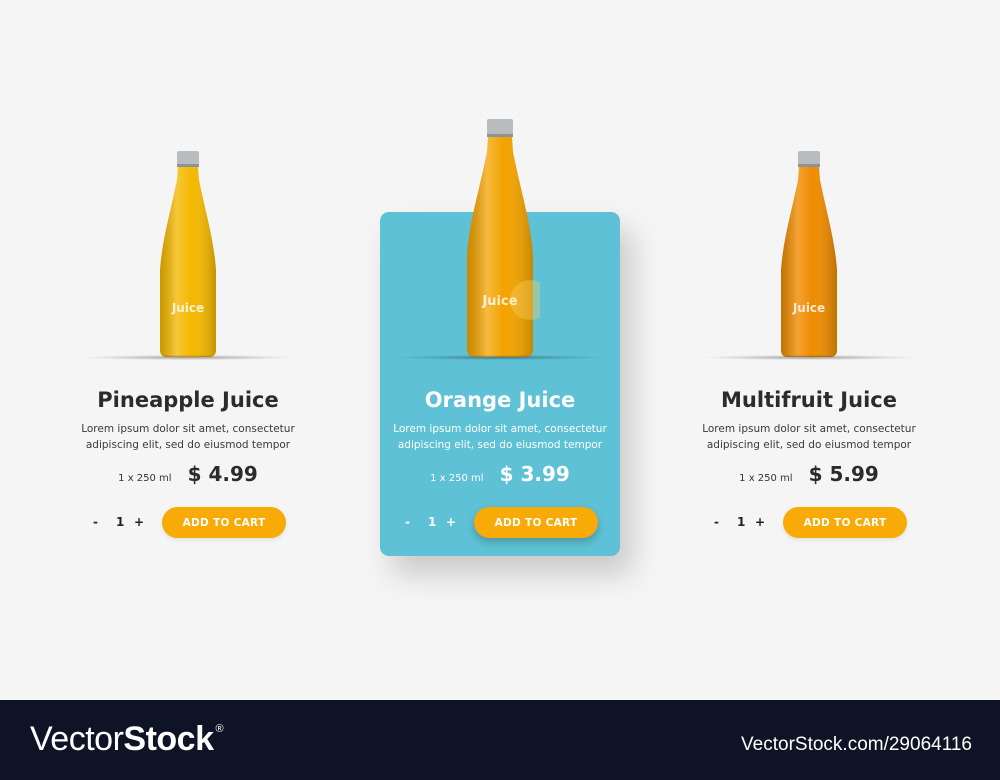  What do you see at coordinates (222, 474) in the screenshot?
I see `price-label: $ 4.99` at bounding box center [222, 474].